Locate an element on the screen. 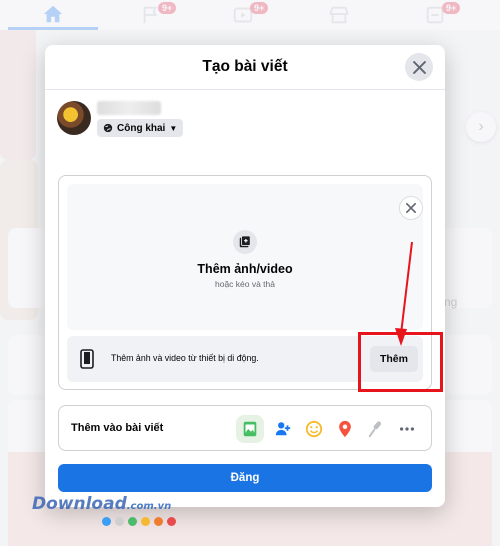 The image size is (500, 546). more-options-button is located at coordinates (407, 429).